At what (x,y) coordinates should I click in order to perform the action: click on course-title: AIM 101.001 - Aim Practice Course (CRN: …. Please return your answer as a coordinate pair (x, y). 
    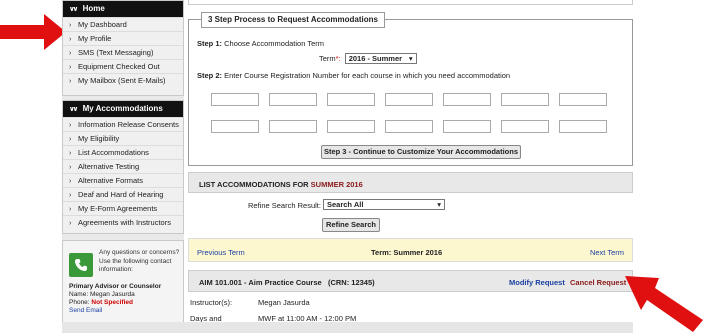
    Looking at the image, I should click on (287, 282).